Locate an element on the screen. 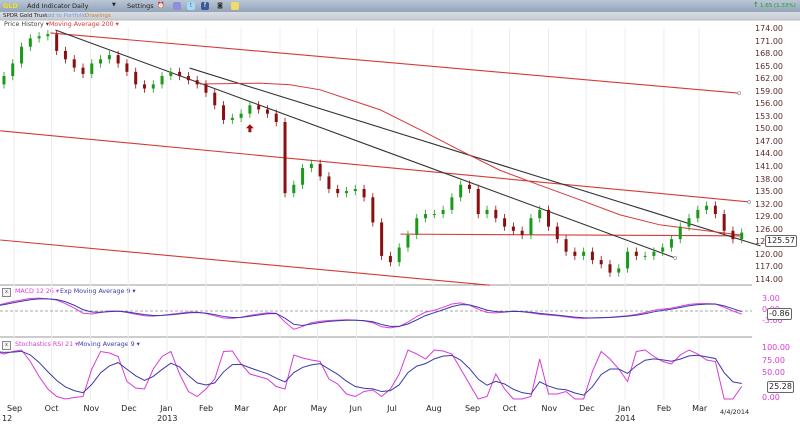 This screenshot has width=800, height=424. trendline-endpoint is located at coordinates (749, 202).